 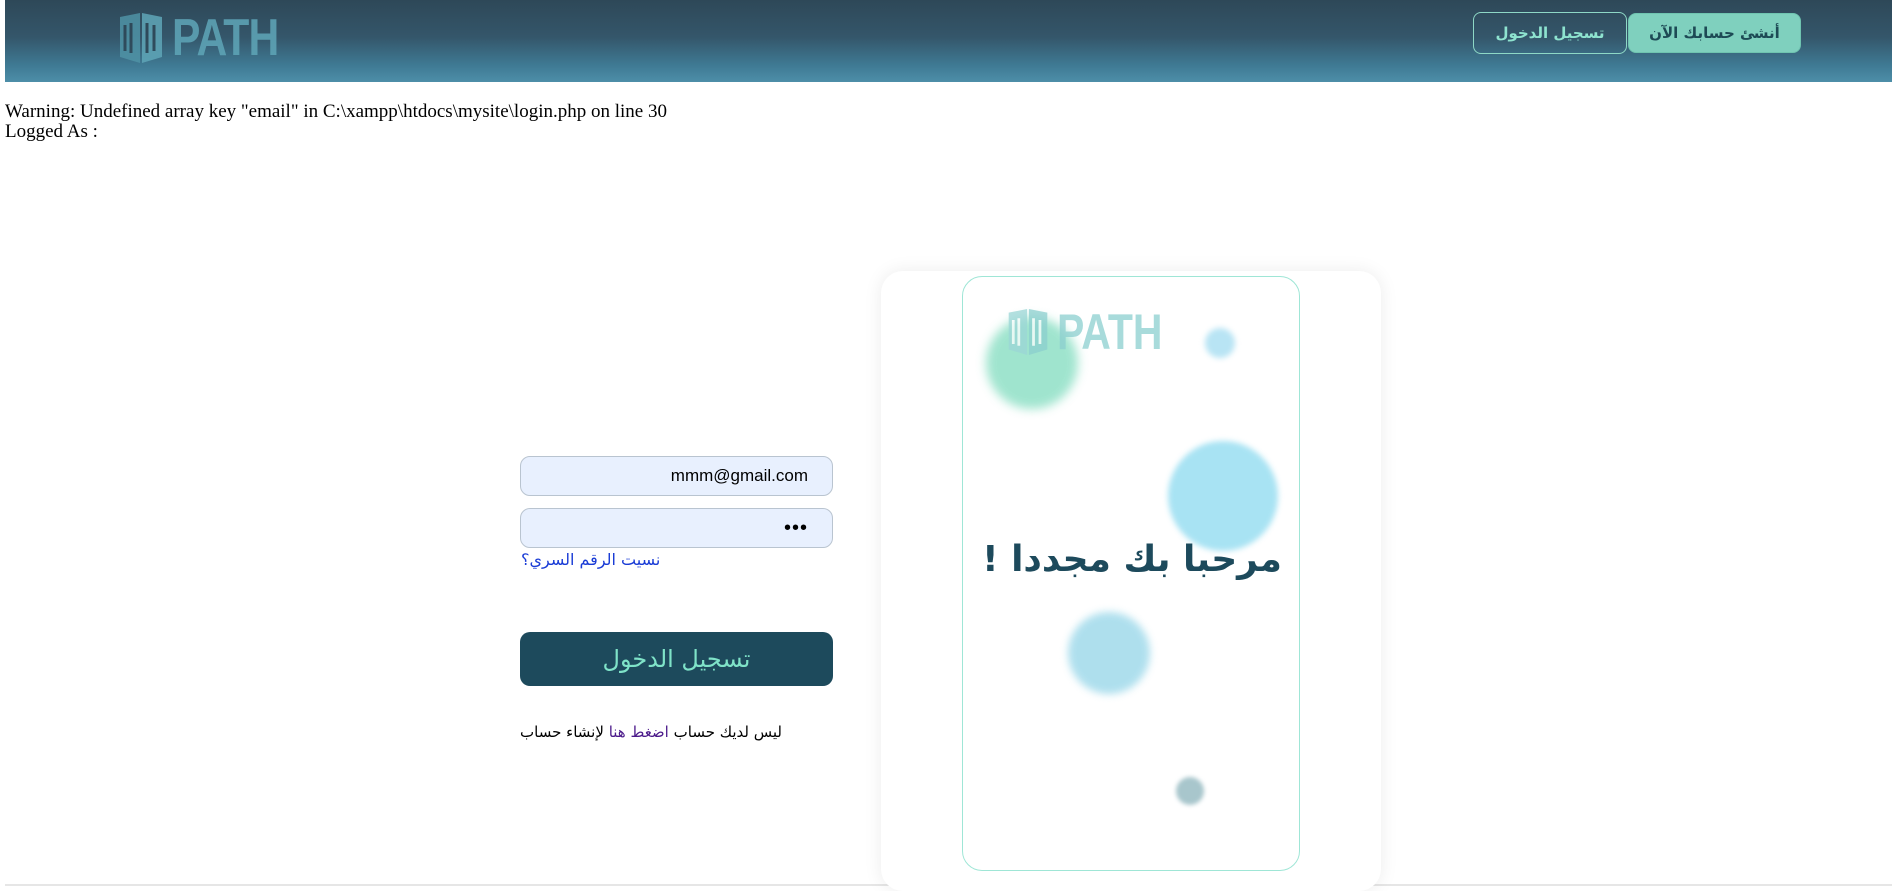 I want to click on signup-link: اضغط هنا, so click(x=639, y=732).